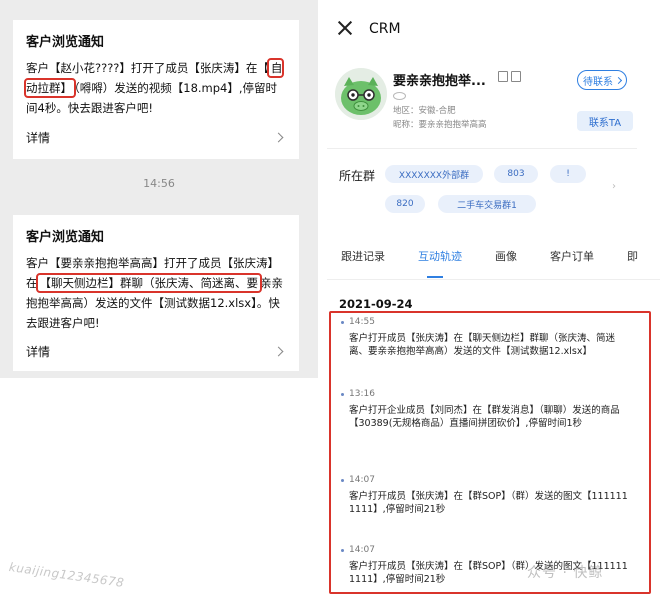 The height and width of the screenshot is (598, 660). I want to click on pending-contact-label: 待联系, so click(598, 82).